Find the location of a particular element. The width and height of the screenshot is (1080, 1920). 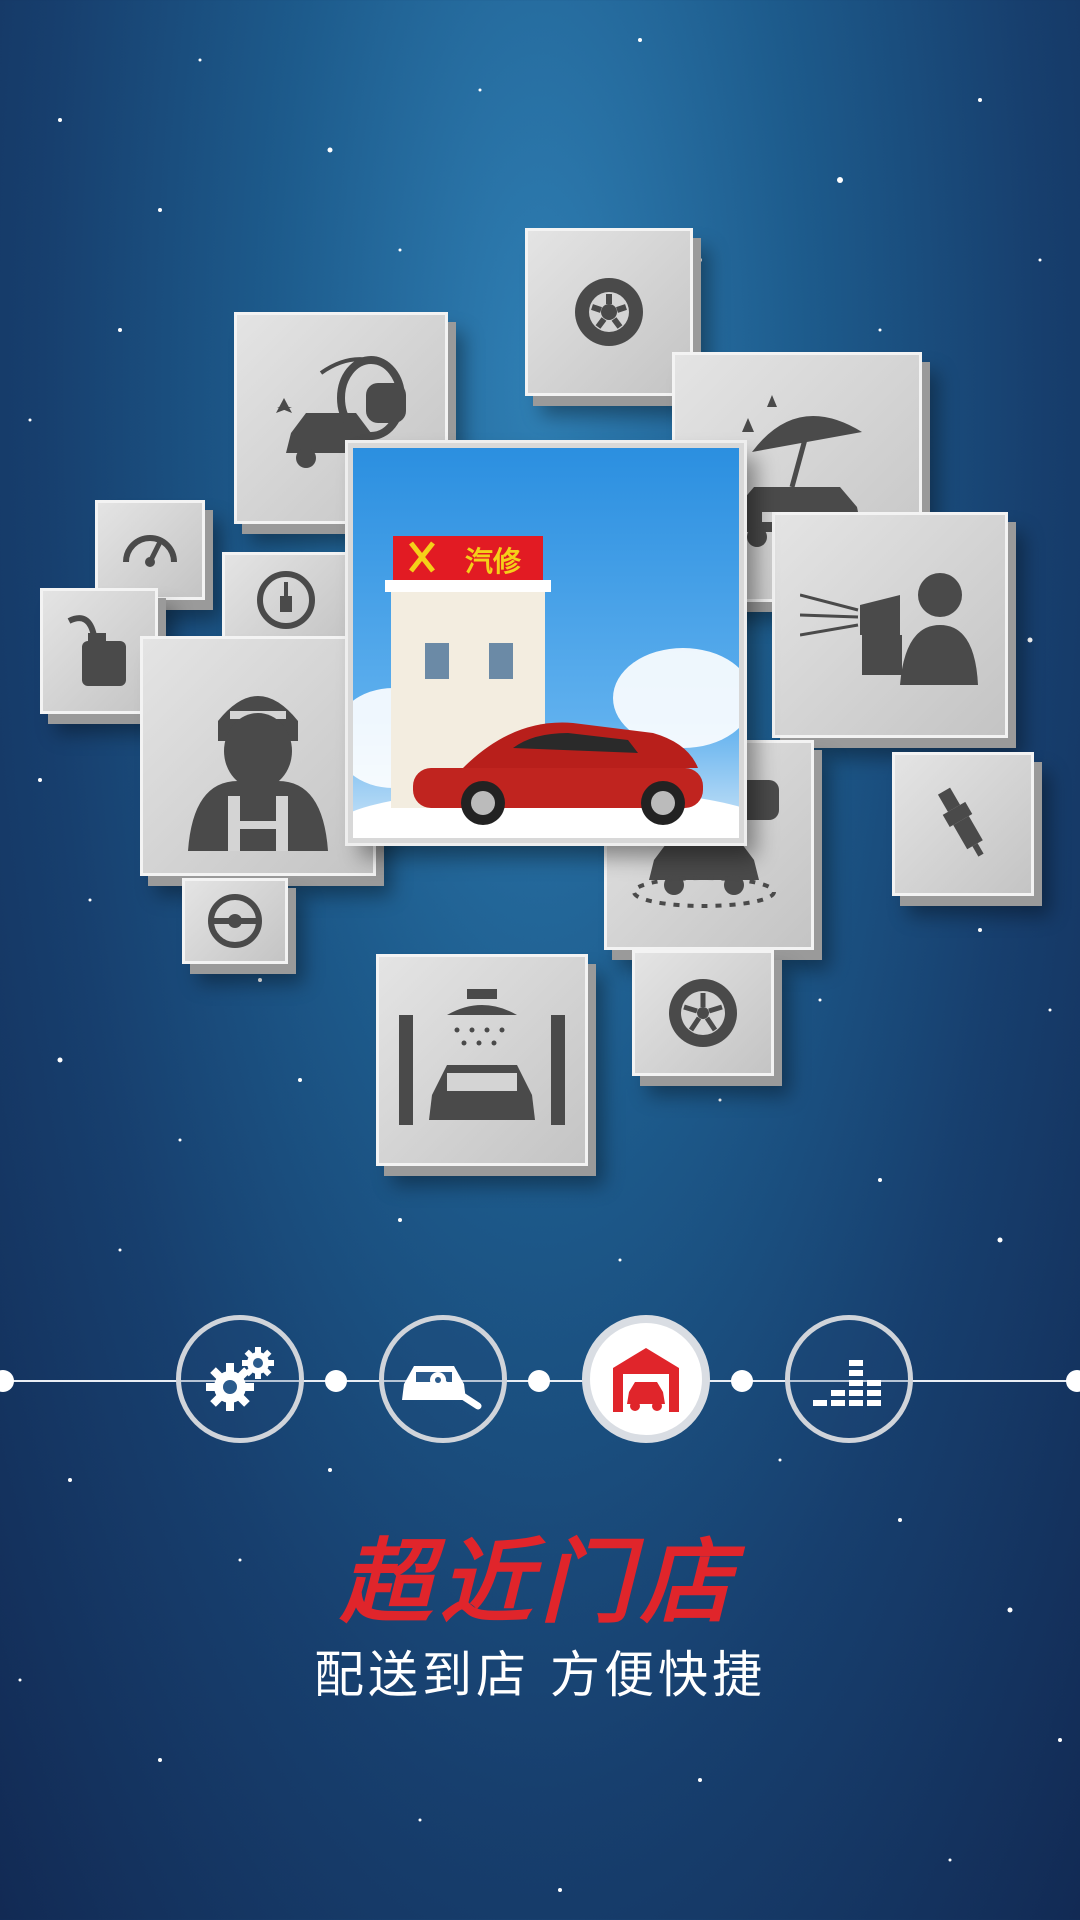

tile-steering-wheel is located at coordinates (235, 921).